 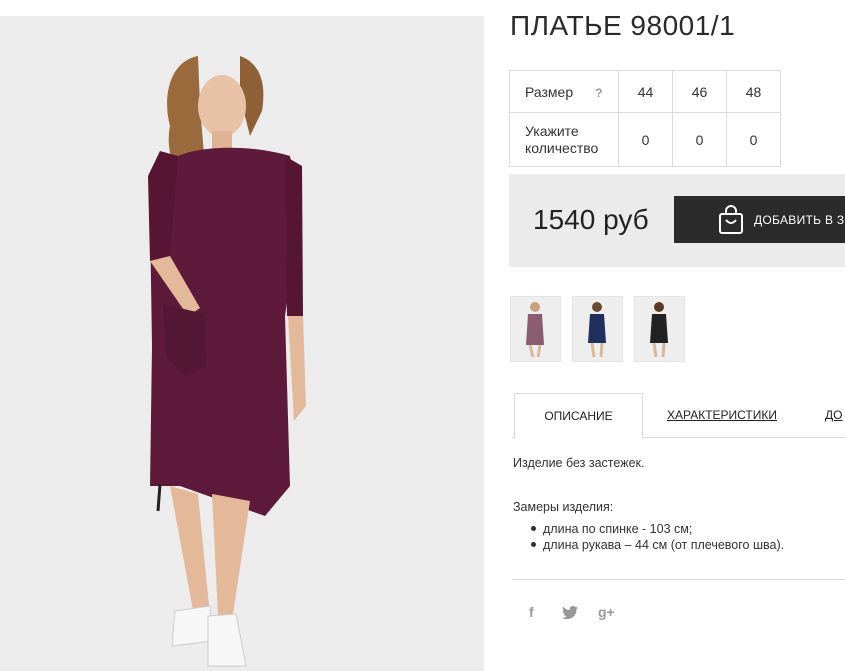 What do you see at coordinates (606, 612) in the screenshot?
I see `google-plus-icon: g+` at bounding box center [606, 612].